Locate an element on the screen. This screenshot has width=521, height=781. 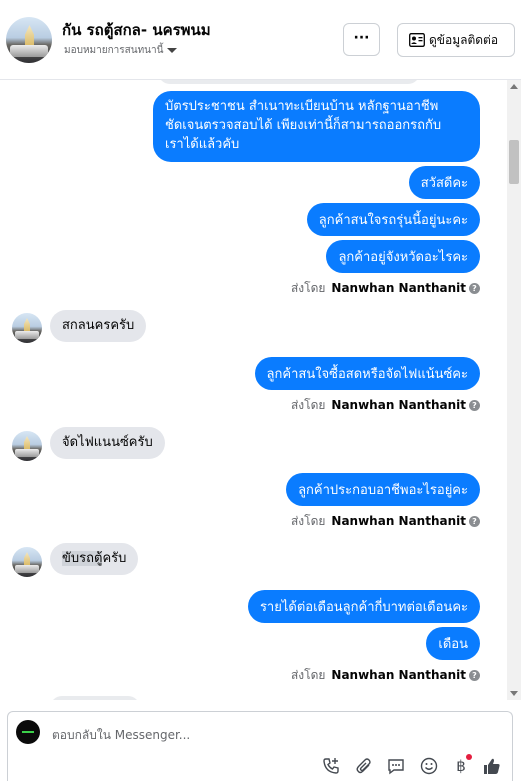
scroll-up-arrow-icon is located at coordinates (514, 86).